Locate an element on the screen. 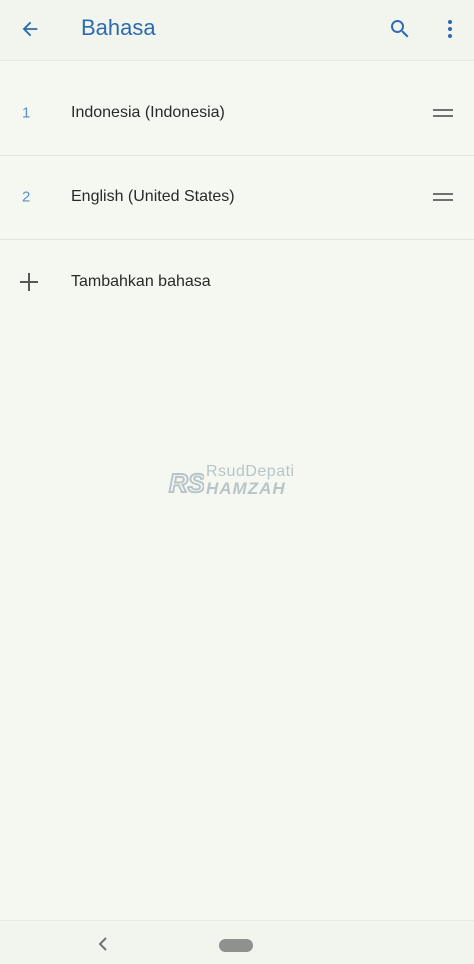  svg-text: RS is located at coordinates (186, 483).